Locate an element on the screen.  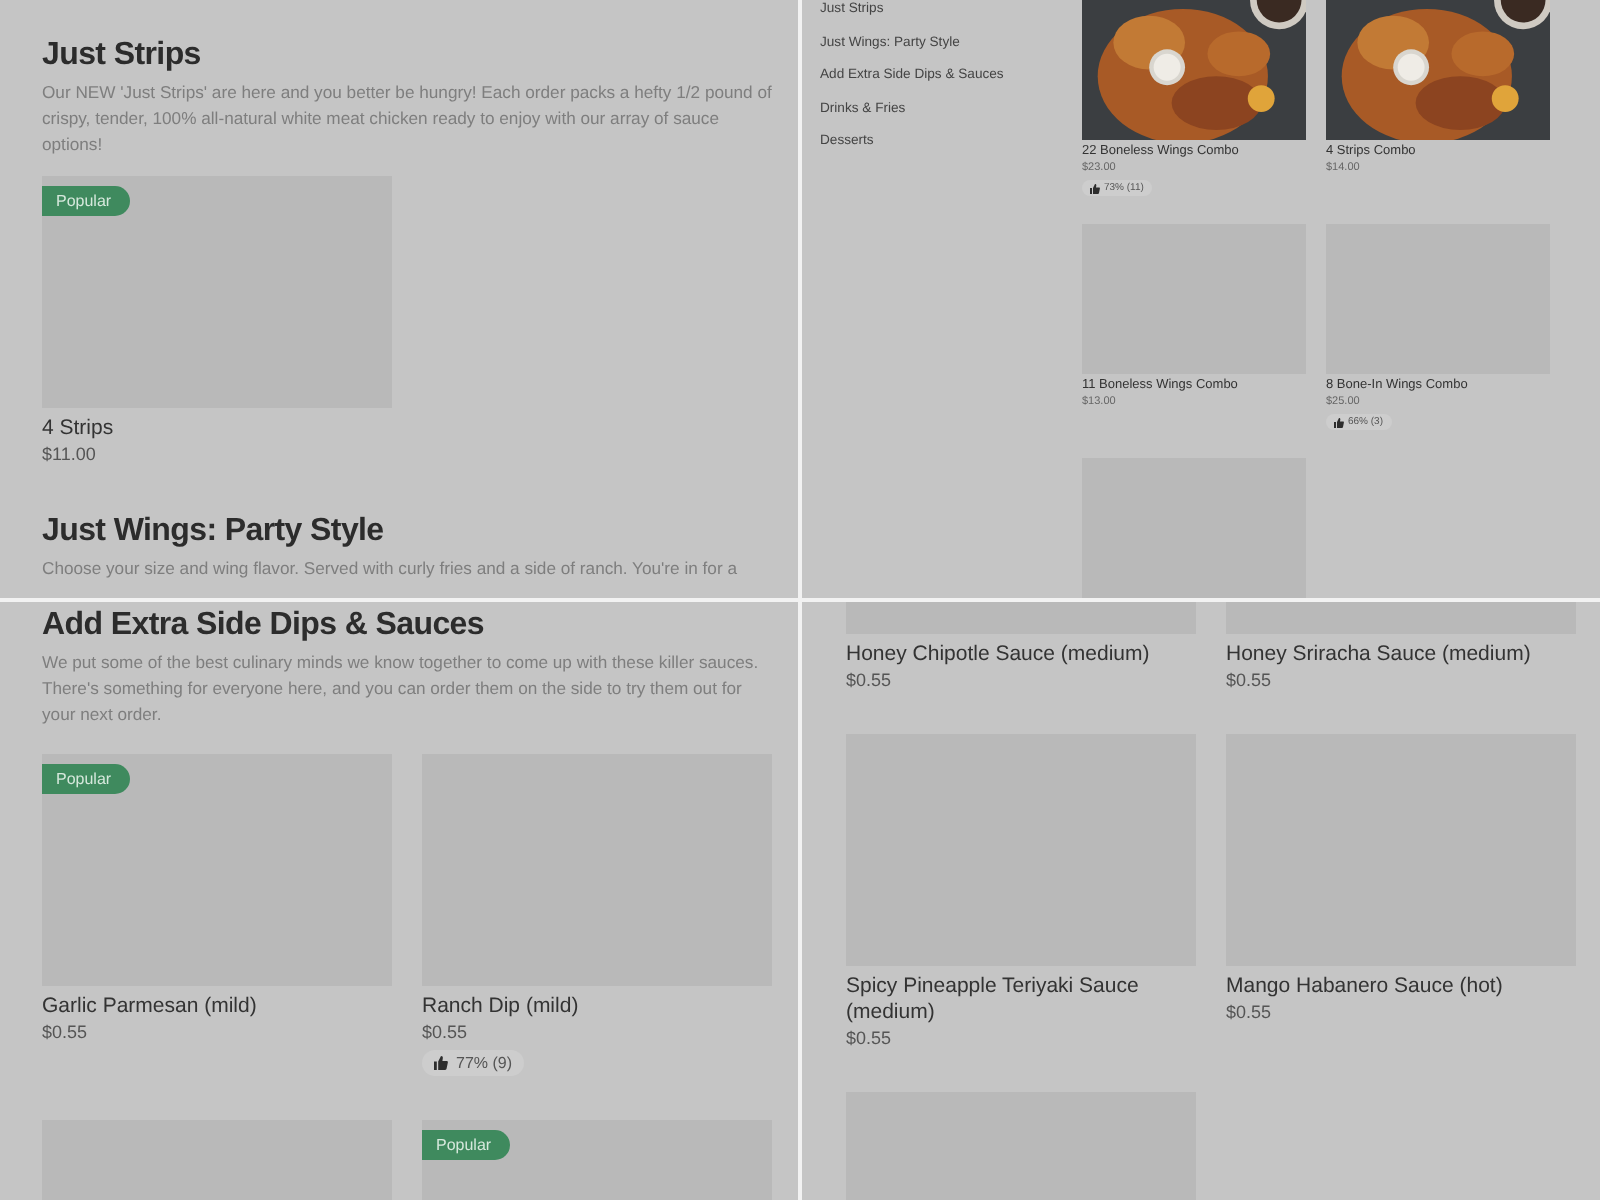
section-title: Just Wings: Party Style is located at coordinates (214, 532).